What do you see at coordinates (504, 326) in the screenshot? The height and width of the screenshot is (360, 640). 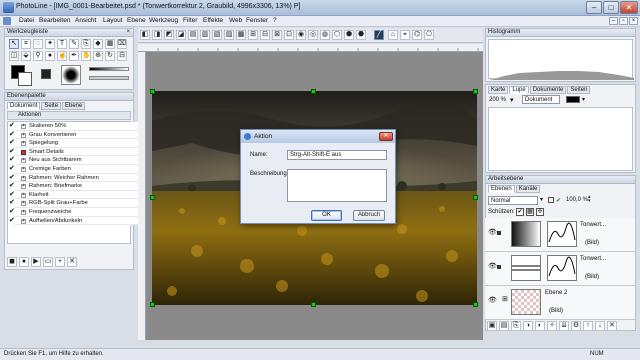 I see `new-group-icon: ▤` at bounding box center [504, 326].